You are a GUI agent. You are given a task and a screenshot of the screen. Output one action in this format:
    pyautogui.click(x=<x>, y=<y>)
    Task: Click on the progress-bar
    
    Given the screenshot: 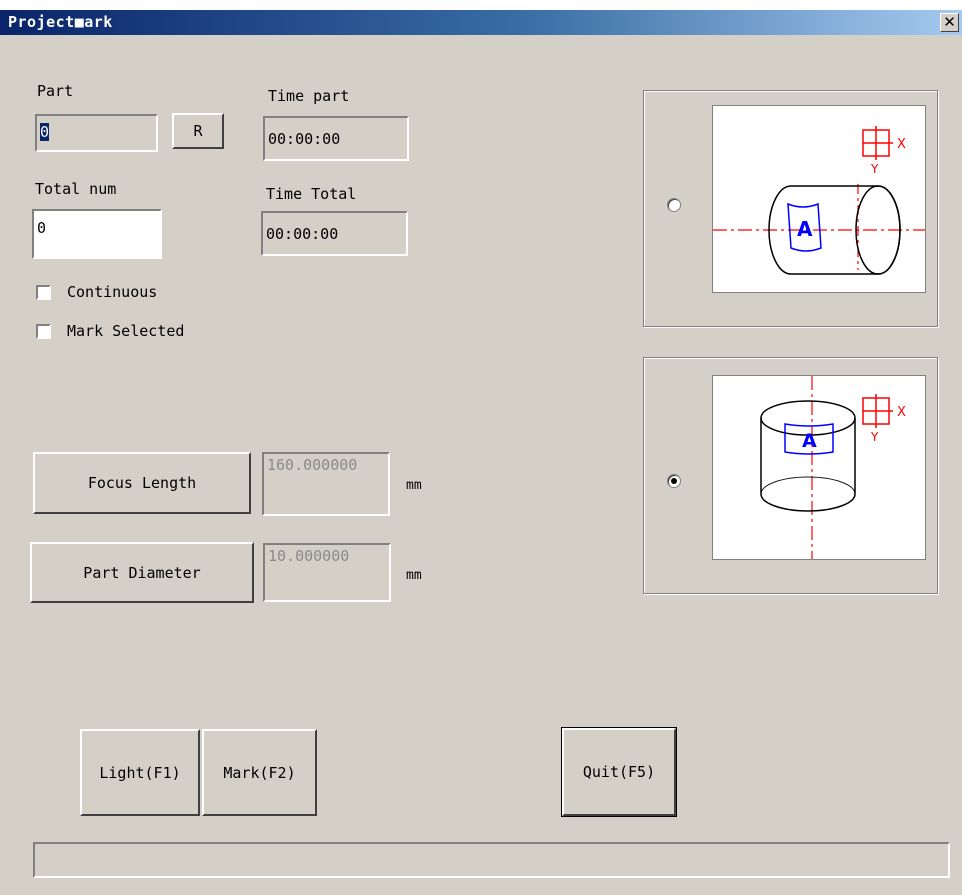 What is the action you would take?
    pyautogui.click(x=491, y=860)
    